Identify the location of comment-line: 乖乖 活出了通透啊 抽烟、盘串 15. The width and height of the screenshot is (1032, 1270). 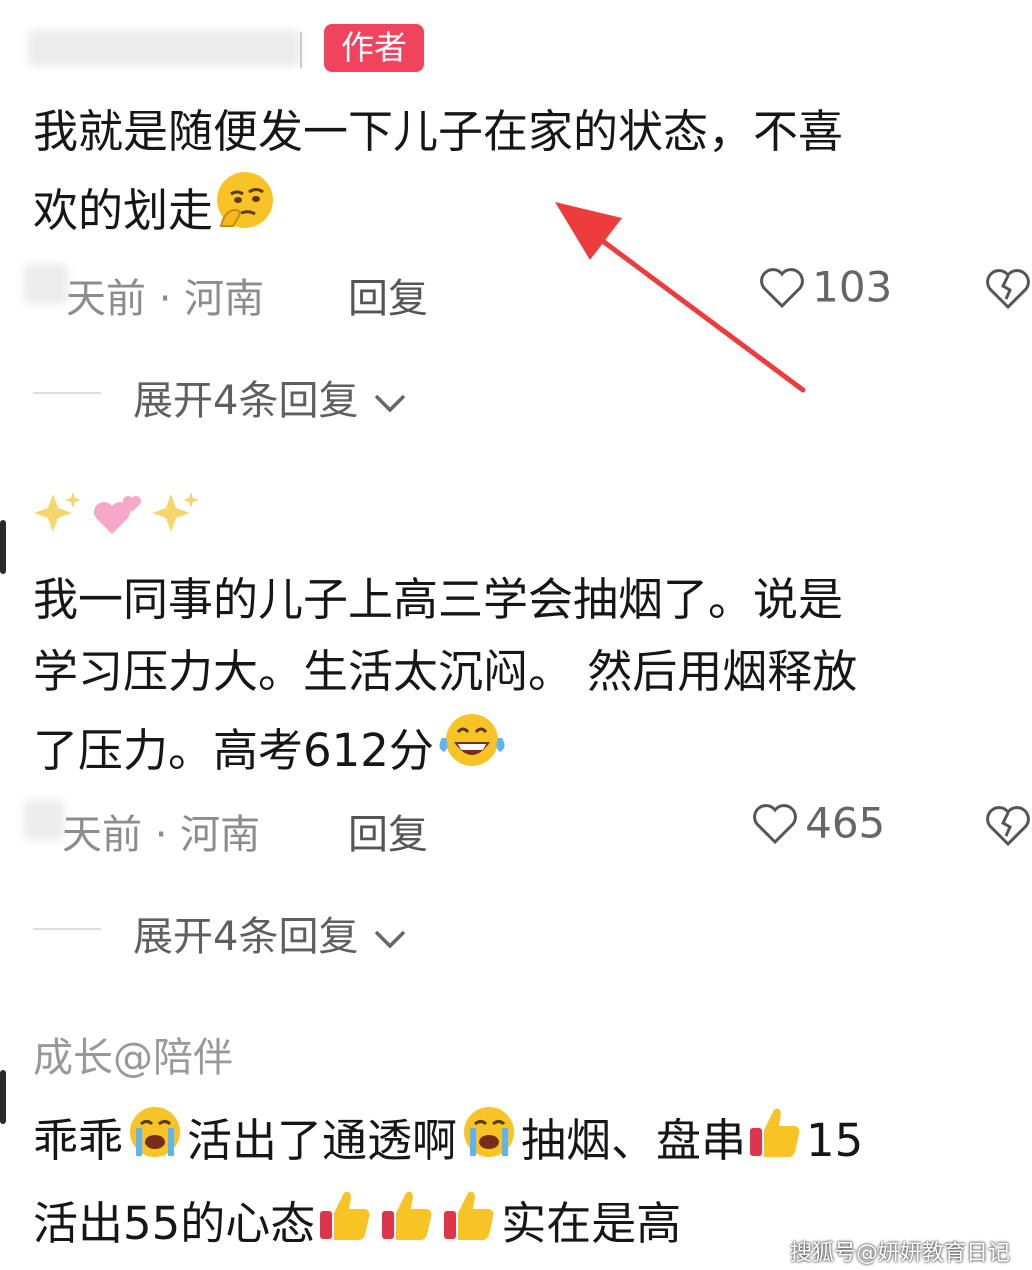
(448, 1141).